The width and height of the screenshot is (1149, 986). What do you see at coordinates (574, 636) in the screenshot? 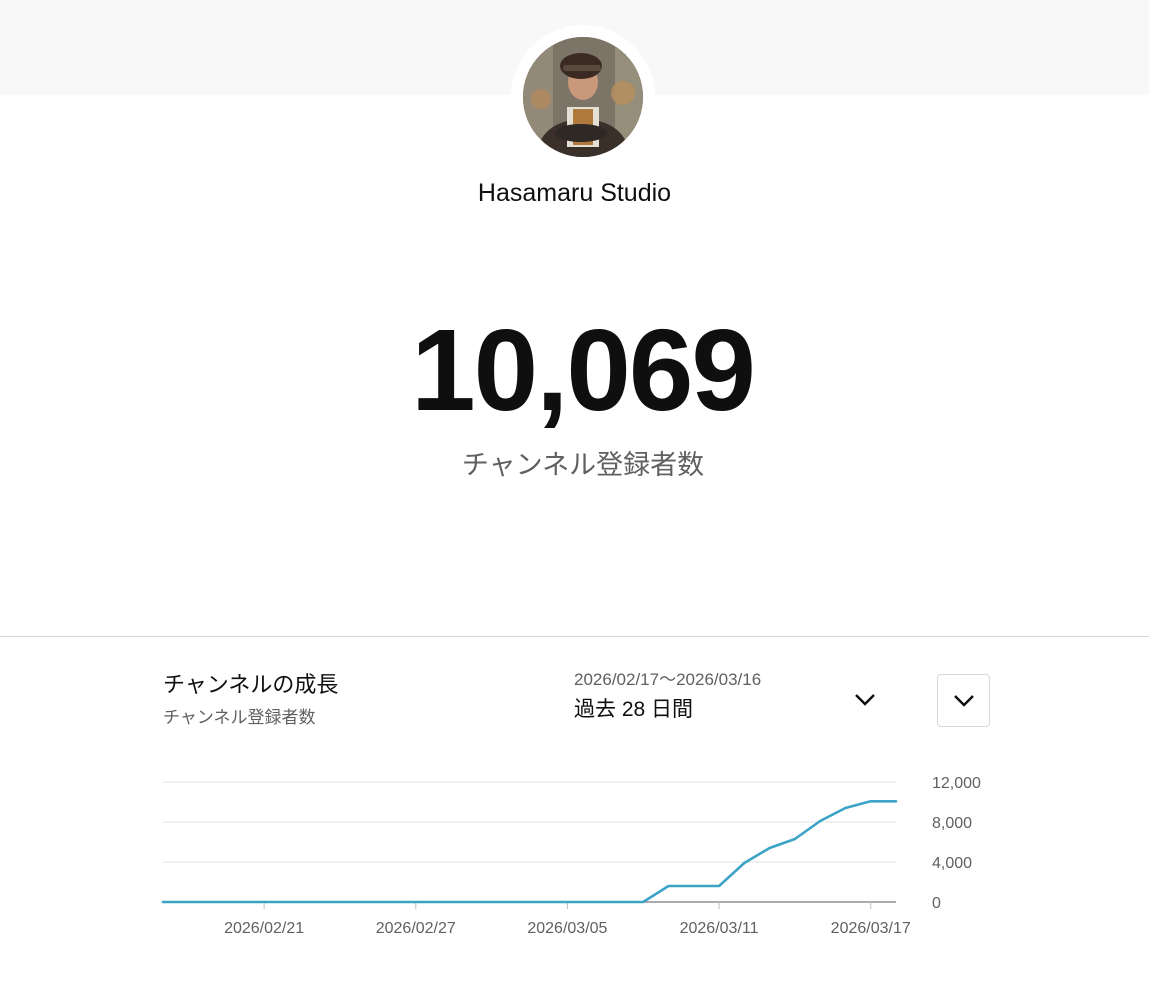
I see `section-divider` at bounding box center [574, 636].